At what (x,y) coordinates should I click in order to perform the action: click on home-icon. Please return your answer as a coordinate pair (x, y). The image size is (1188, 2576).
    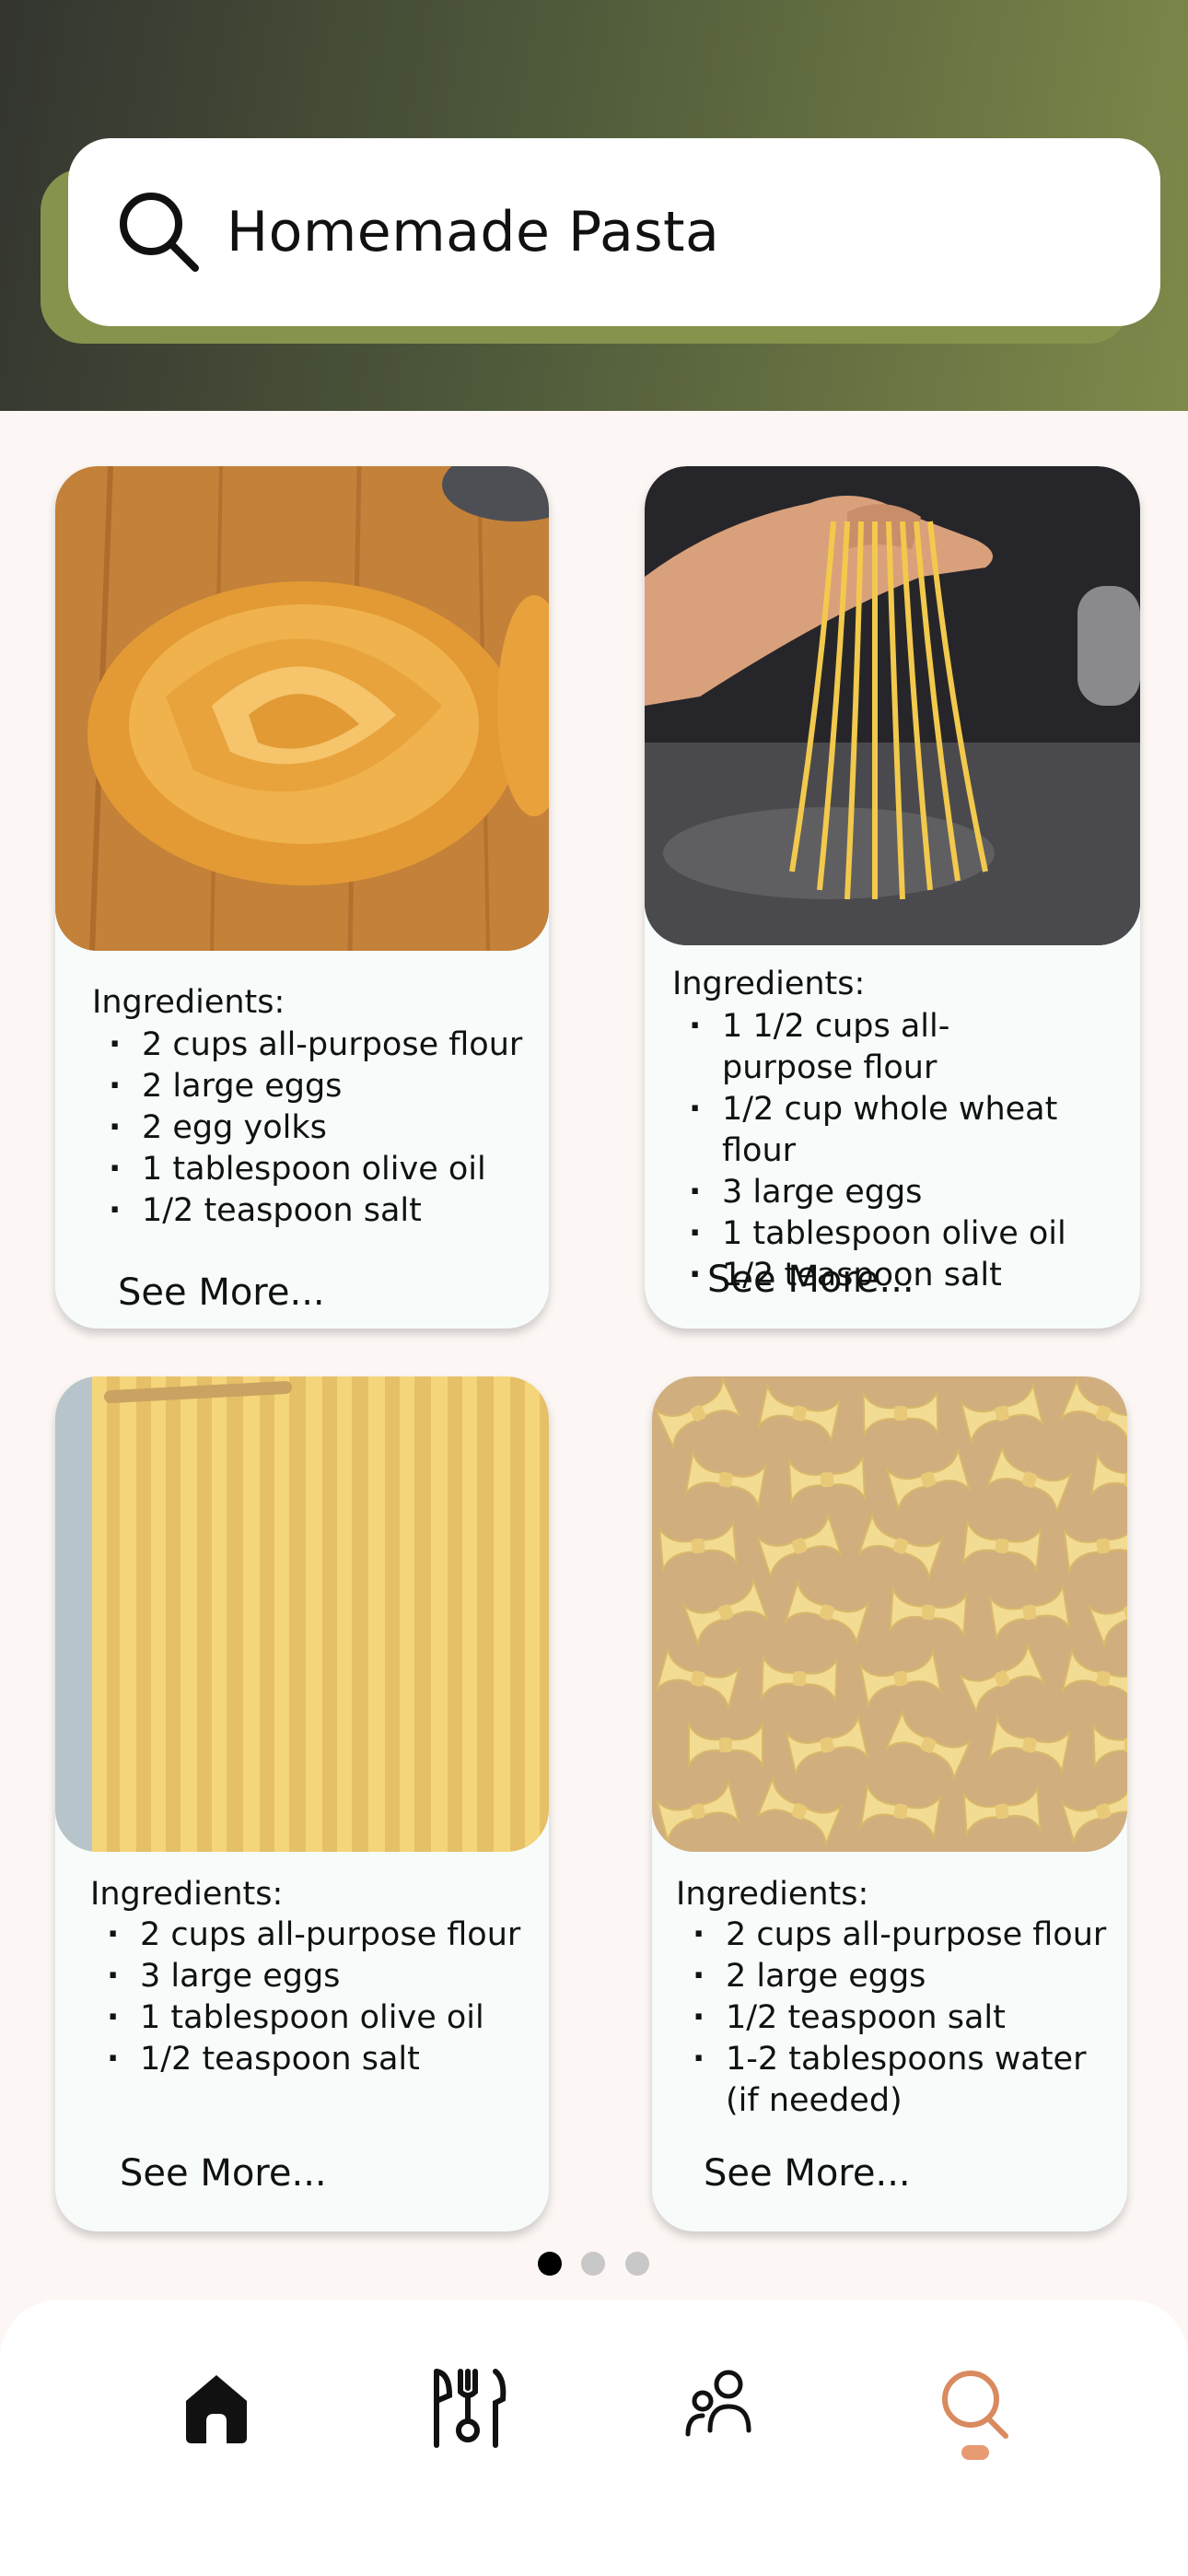
    Looking at the image, I should click on (216, 2409).